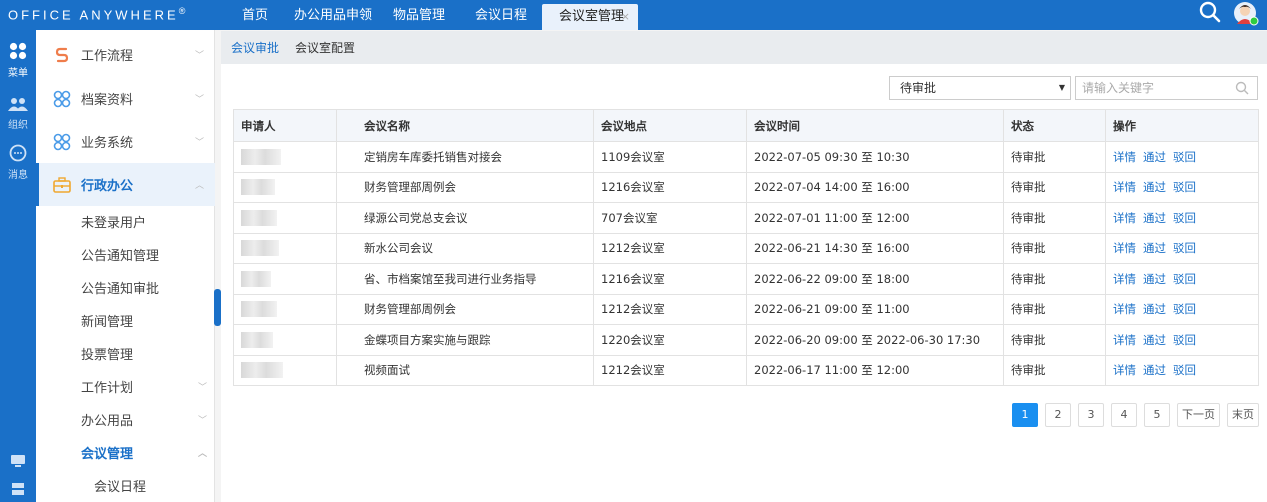 The image size is (1267, 502). I want to click on sidebar-item-unlogged-users: 未登录用户, so click(125, 223).